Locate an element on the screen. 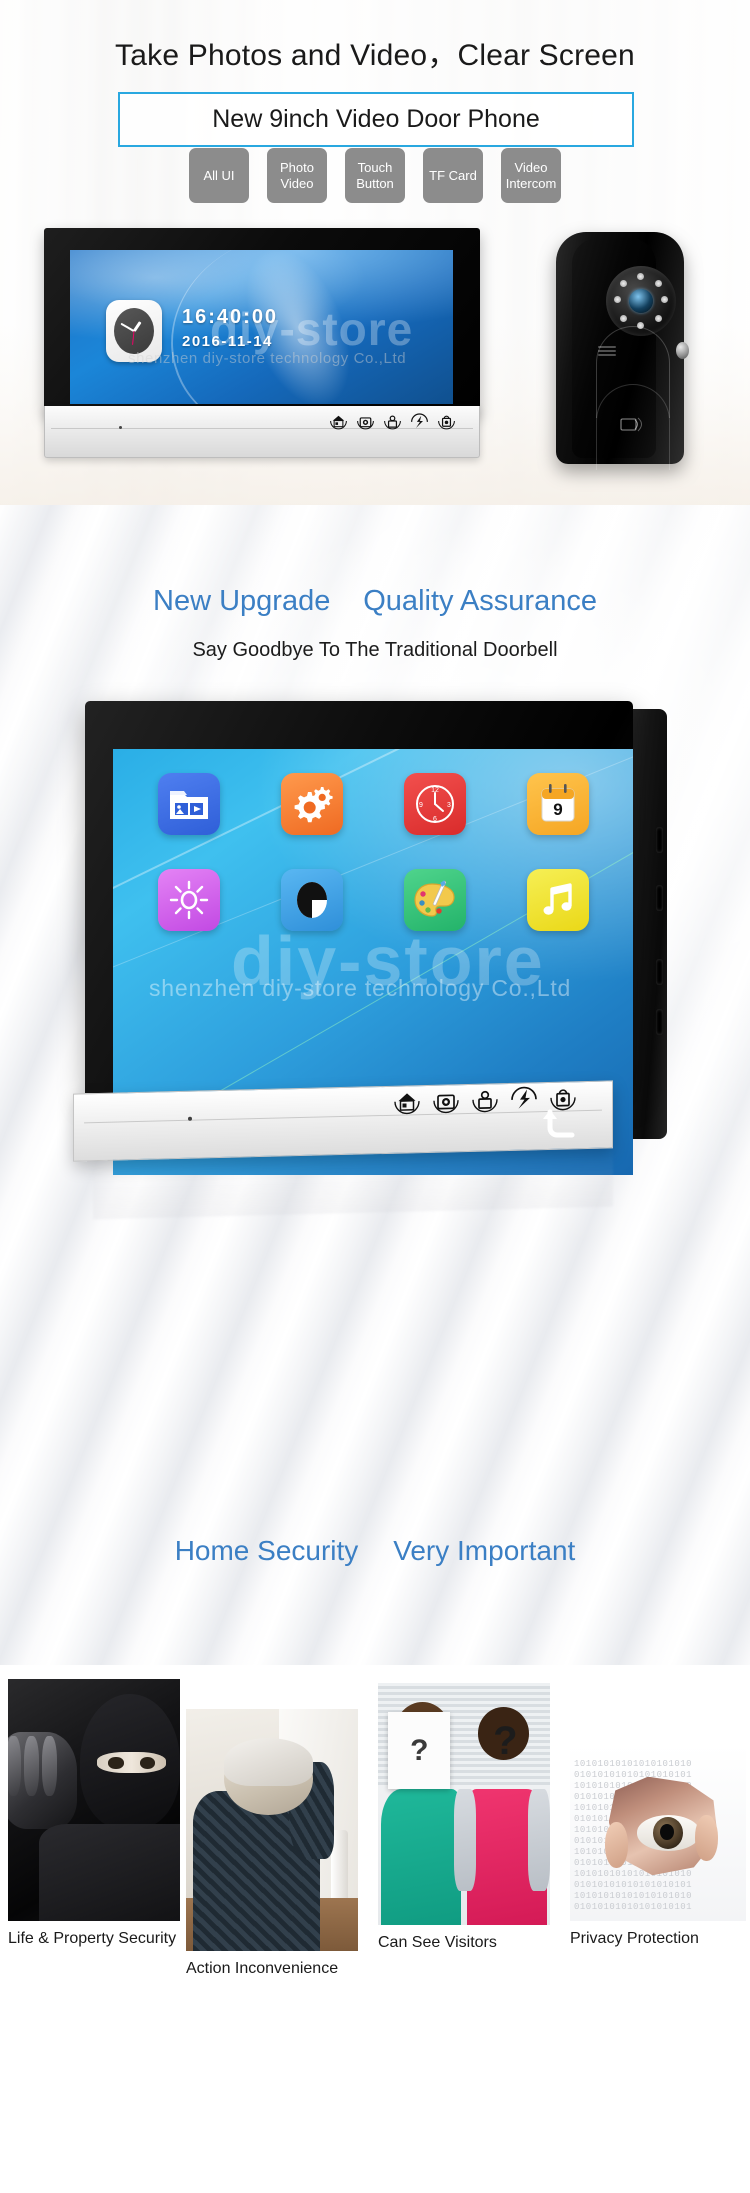 Image resolution: width=750 pixels, height=2193 pixels. calendar-icon: 9 is located at coordinates (557, 804).